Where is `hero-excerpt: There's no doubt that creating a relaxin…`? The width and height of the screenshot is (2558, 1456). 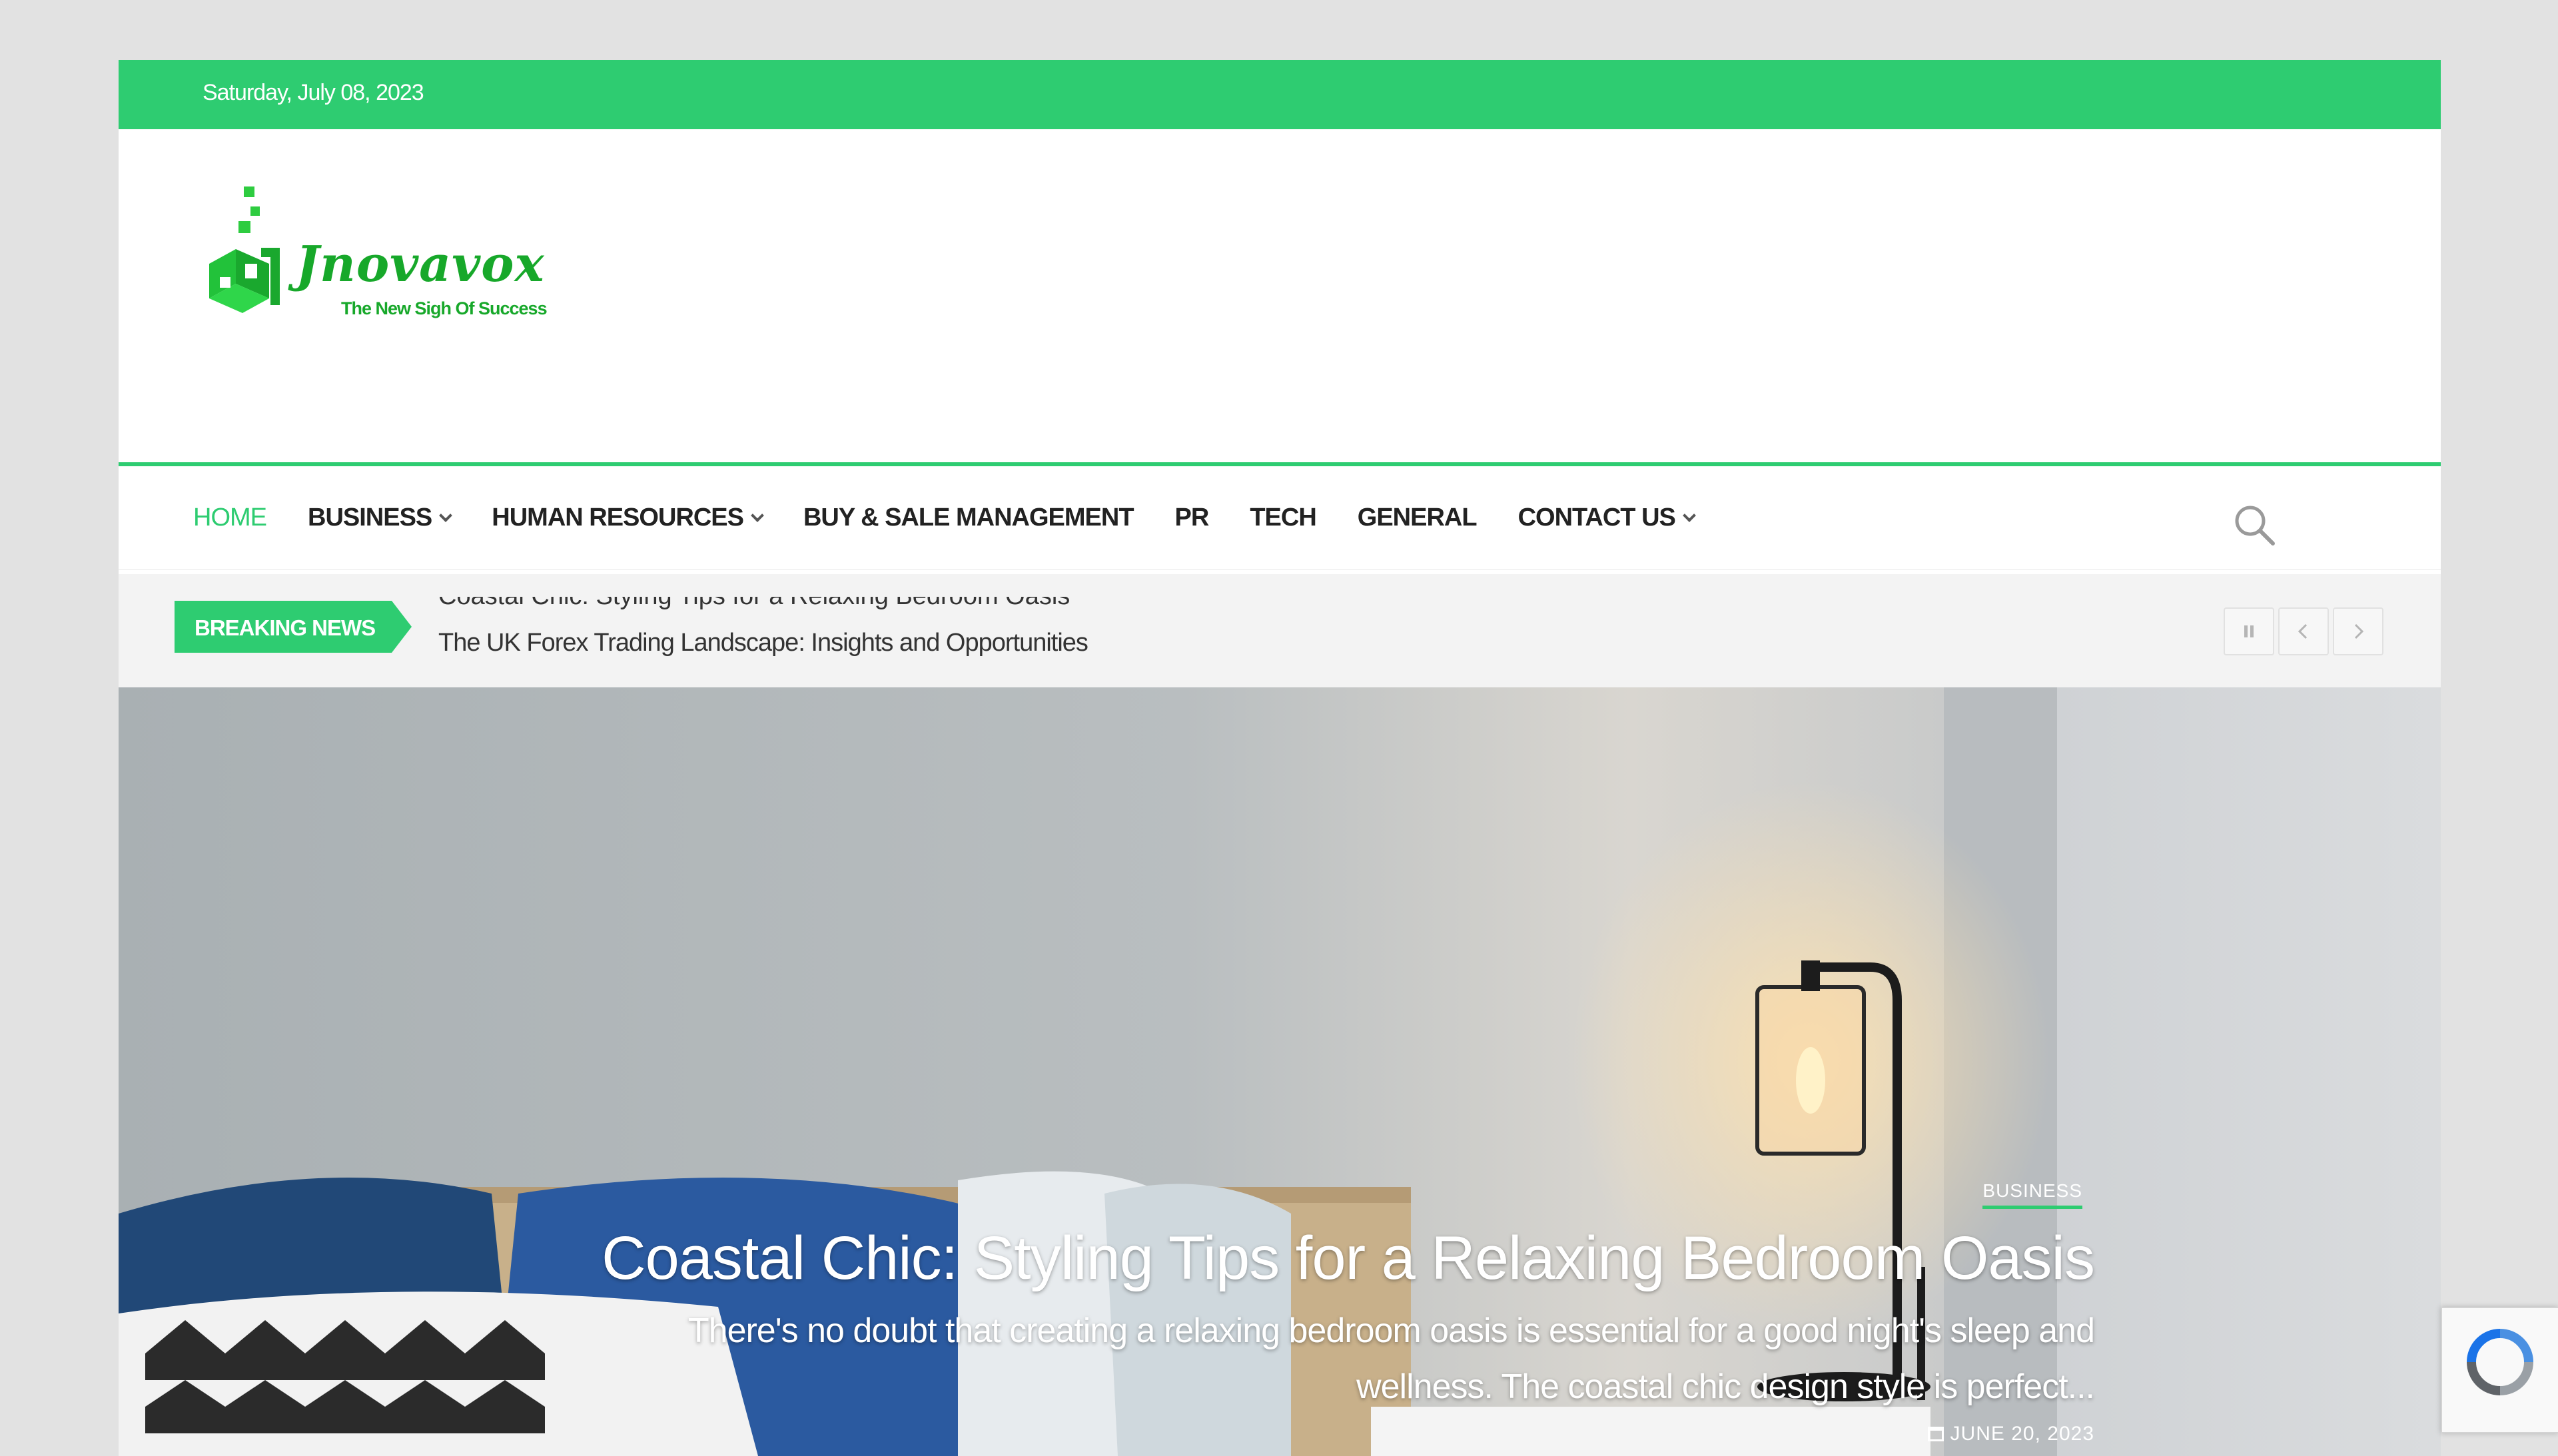 hero-excerpt: There's no doubt that creating a relaxin… is located at coordinates (1228, 1359).